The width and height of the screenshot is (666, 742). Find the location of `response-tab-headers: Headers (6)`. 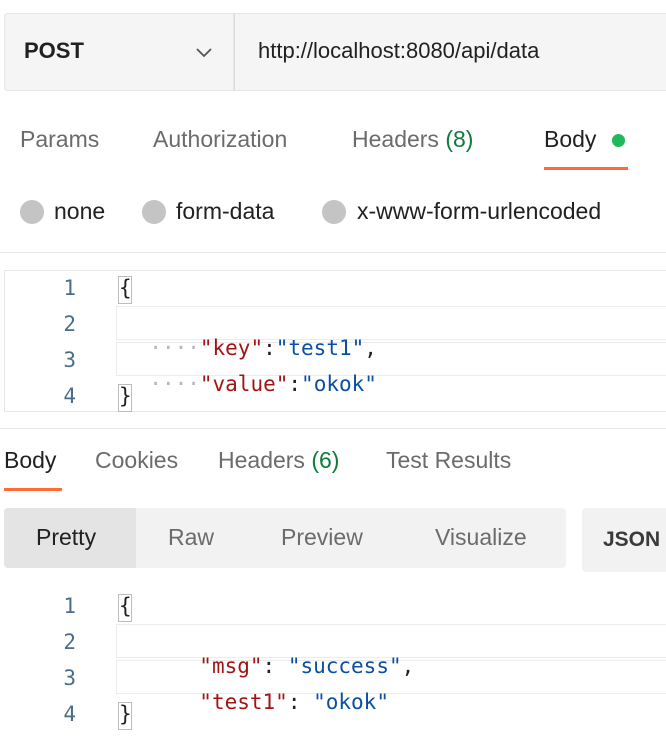

response-tab-headers: Headers (6) is located at coordinates (278, 460).